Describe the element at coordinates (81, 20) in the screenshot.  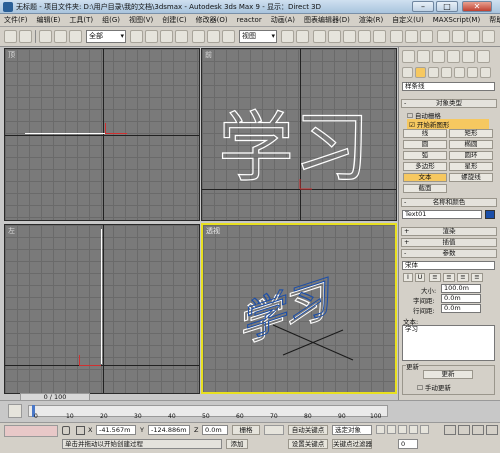
I see `menu-tools: 工具(T)` at that location.